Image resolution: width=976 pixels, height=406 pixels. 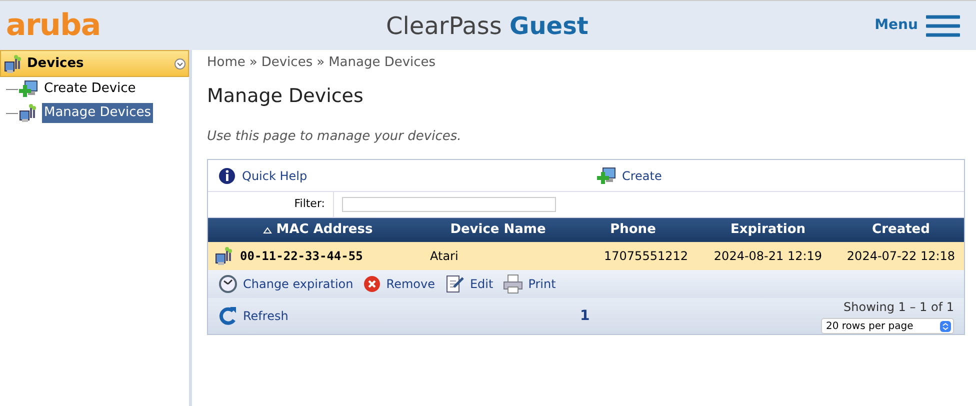 I want to click on column-header: Device Name, so click(x=498, y=230).